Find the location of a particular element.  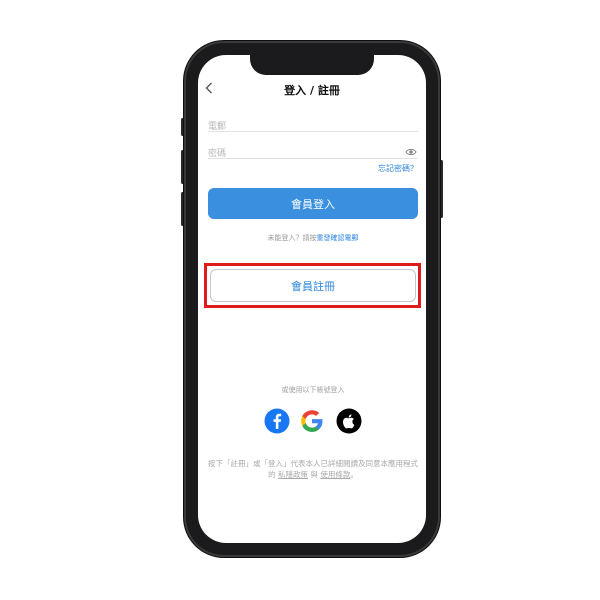

social-login-caption: 或使用以下帳號登入 is located at coordinates (313, 390).